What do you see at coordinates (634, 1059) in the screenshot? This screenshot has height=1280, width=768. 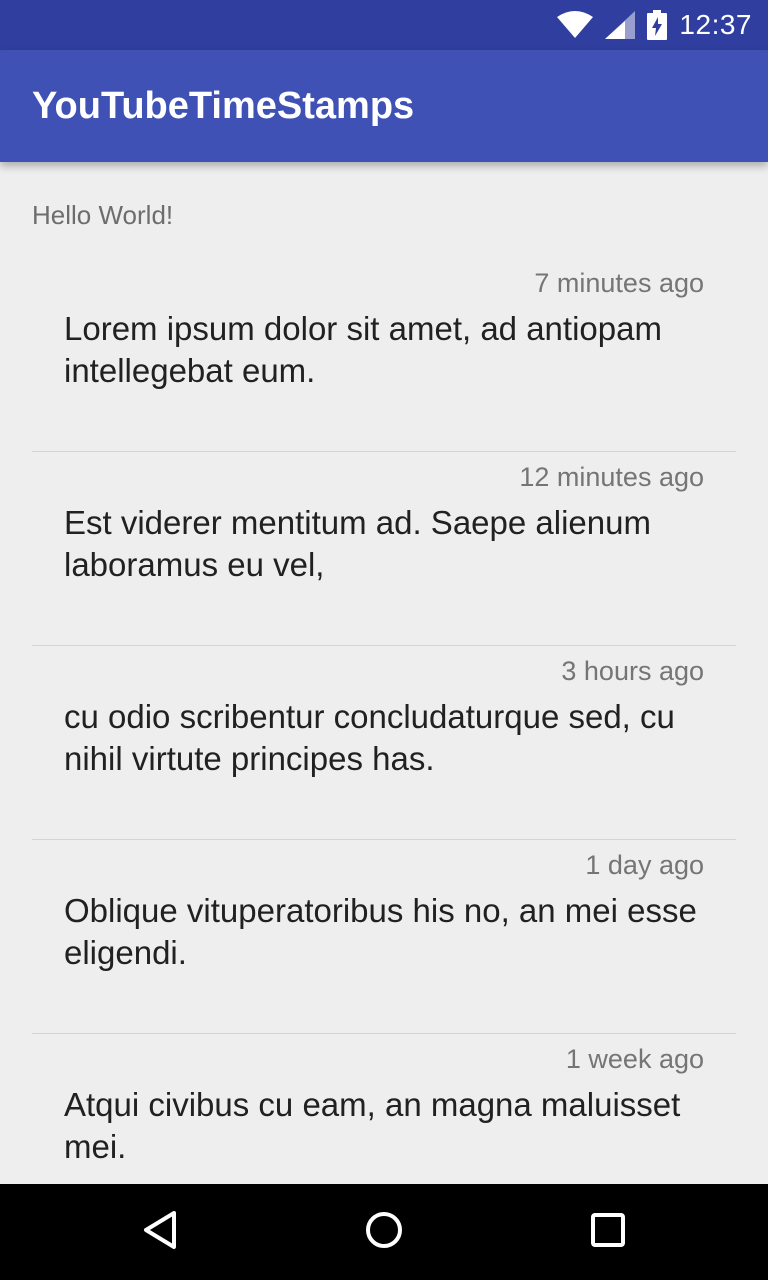 I see `item-timestamp: 1 week ago` at bounding box center [634, 1059].